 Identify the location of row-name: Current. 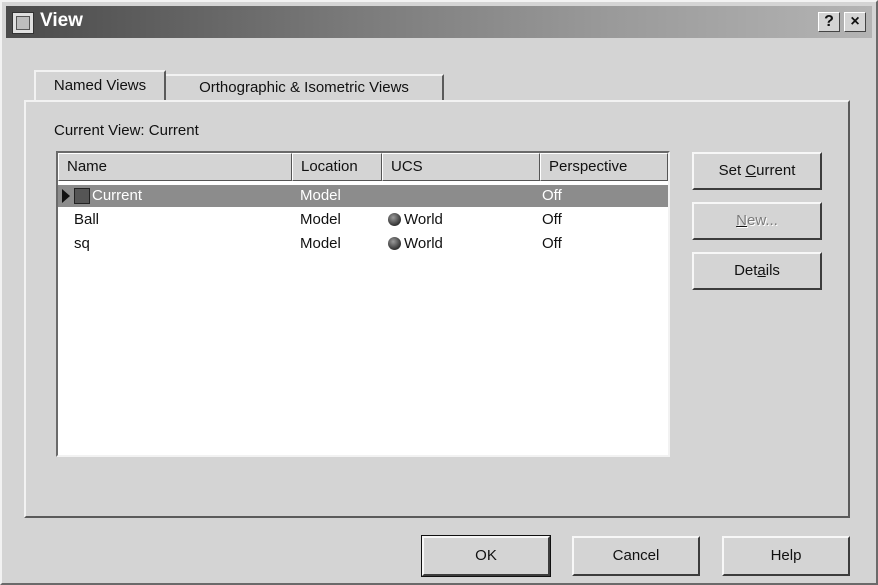
(117, 195).